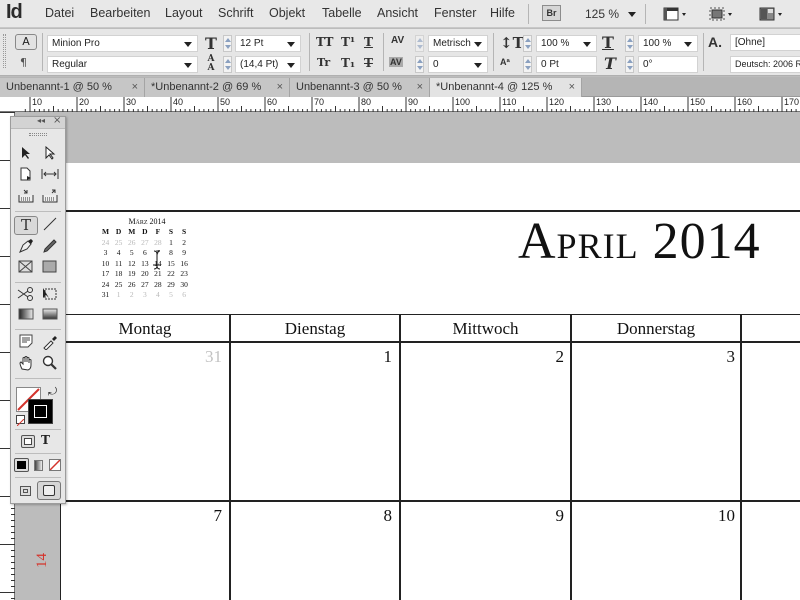  Describe the element at coordinates (668, 64) in the screenshot. I see `skew-field: 0°` at that location.